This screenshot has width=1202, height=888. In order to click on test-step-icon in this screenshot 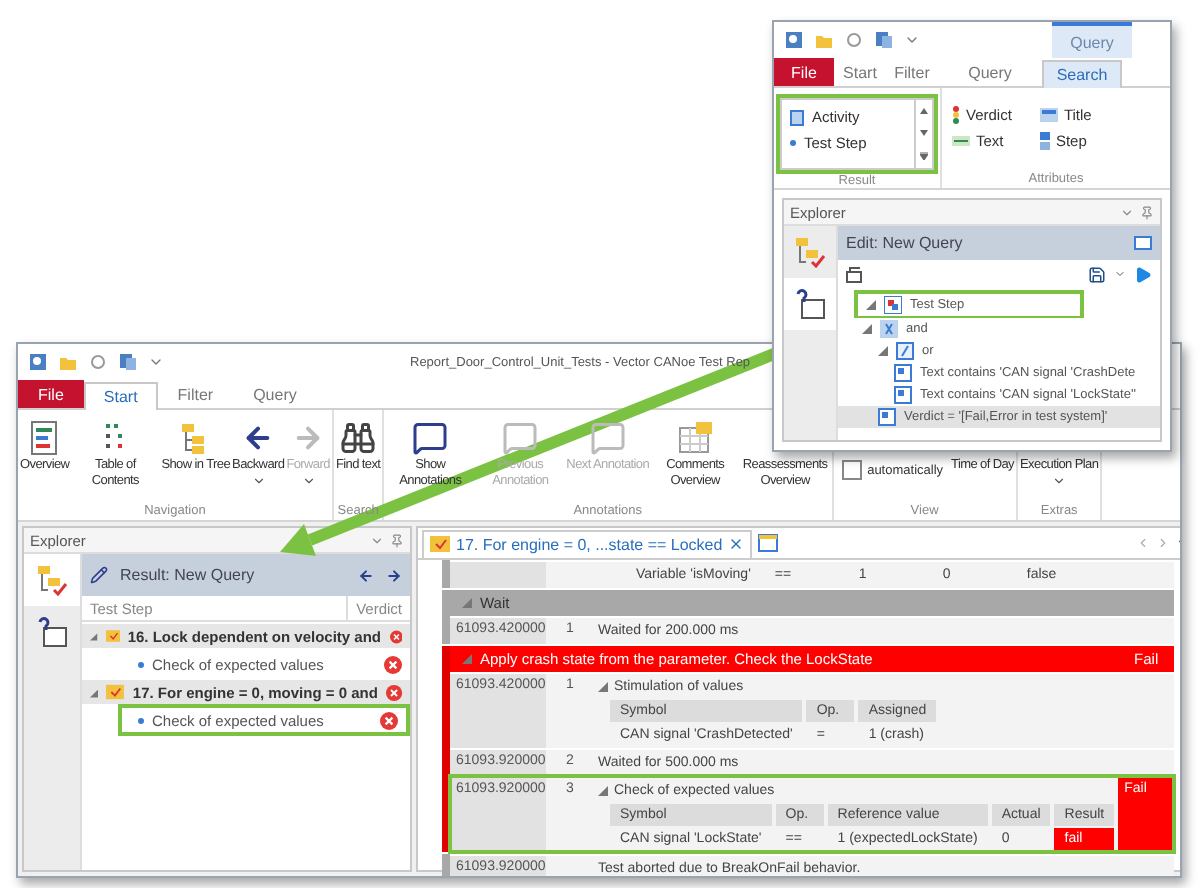, I will do `click(893, 305)`.